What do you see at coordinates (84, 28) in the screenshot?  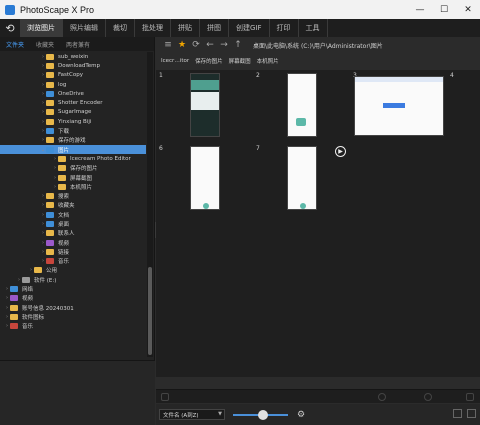 I see `tab-editor: 照片编辑` at bounding box center [84, 28].